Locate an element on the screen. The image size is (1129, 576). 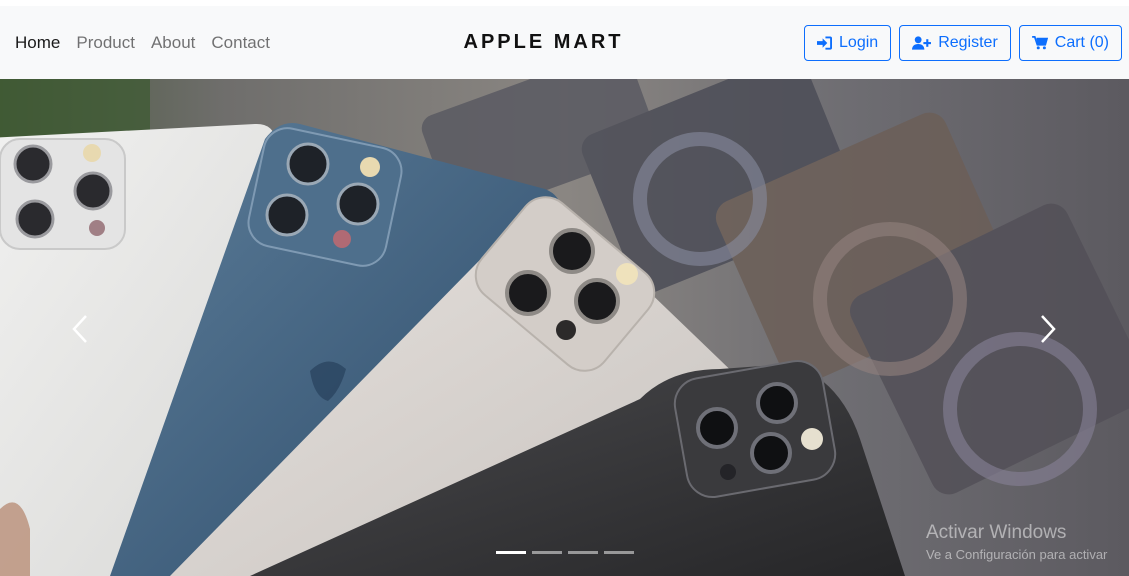
chevron-left-icon is located at coordinates (79, 329).